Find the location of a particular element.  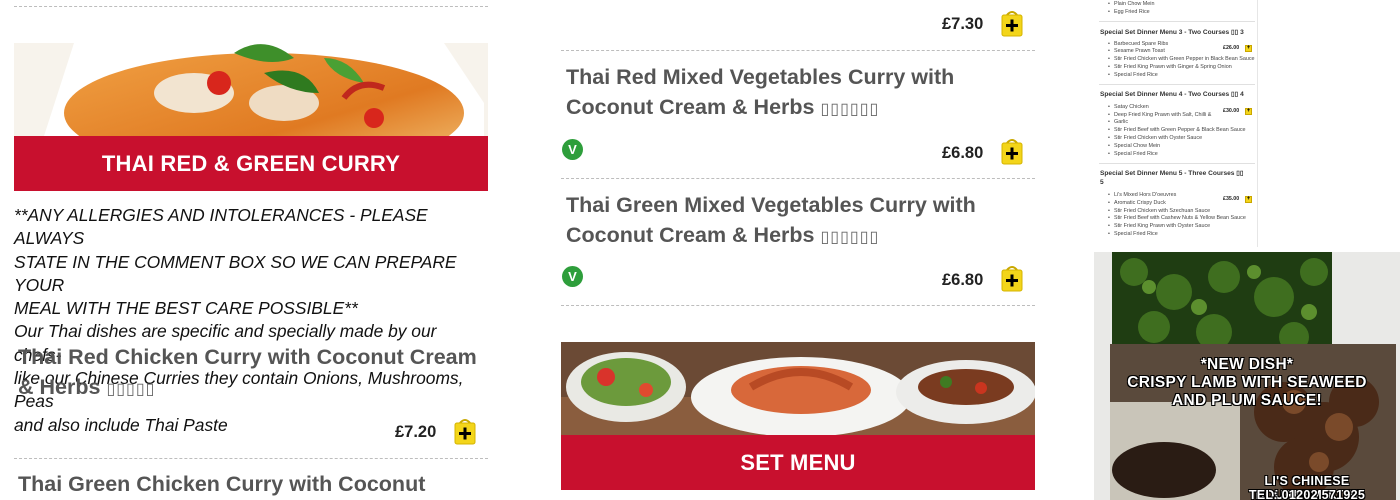

menu-line: Plain Chow Mein is located at coordinates (1131, 4).